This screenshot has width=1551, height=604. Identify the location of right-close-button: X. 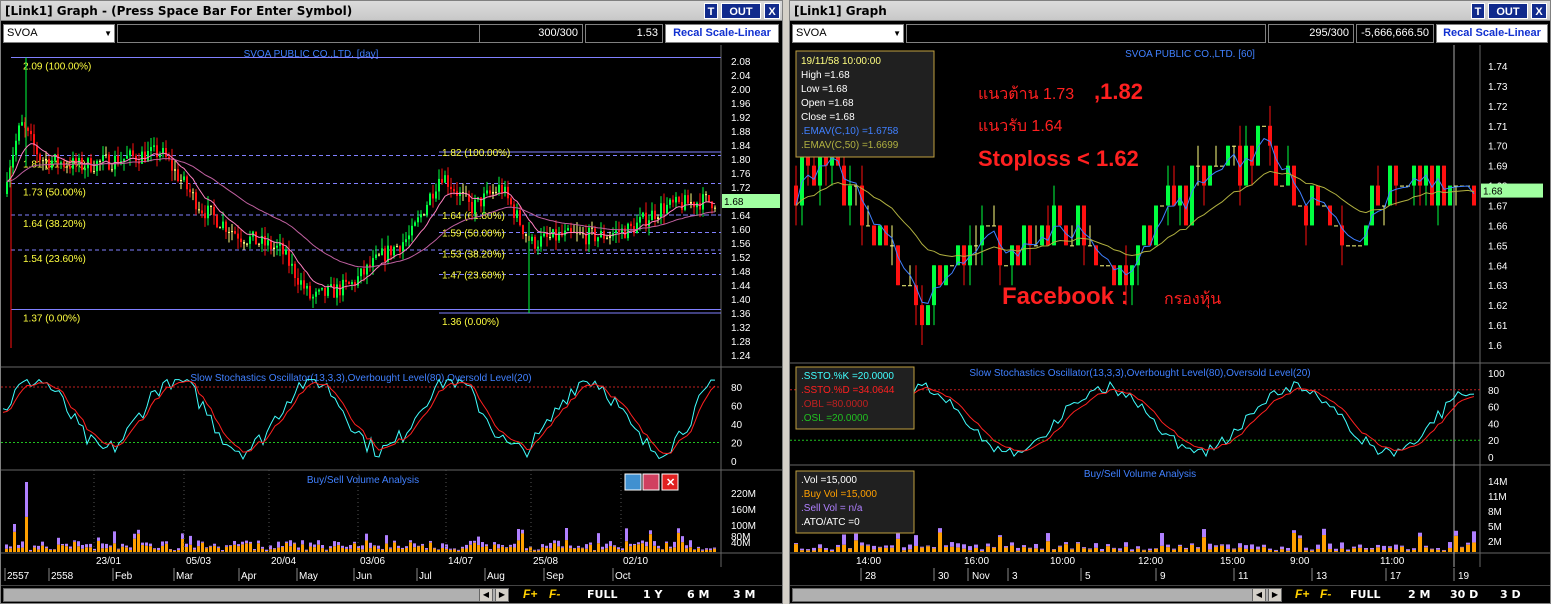
(1539, 11).